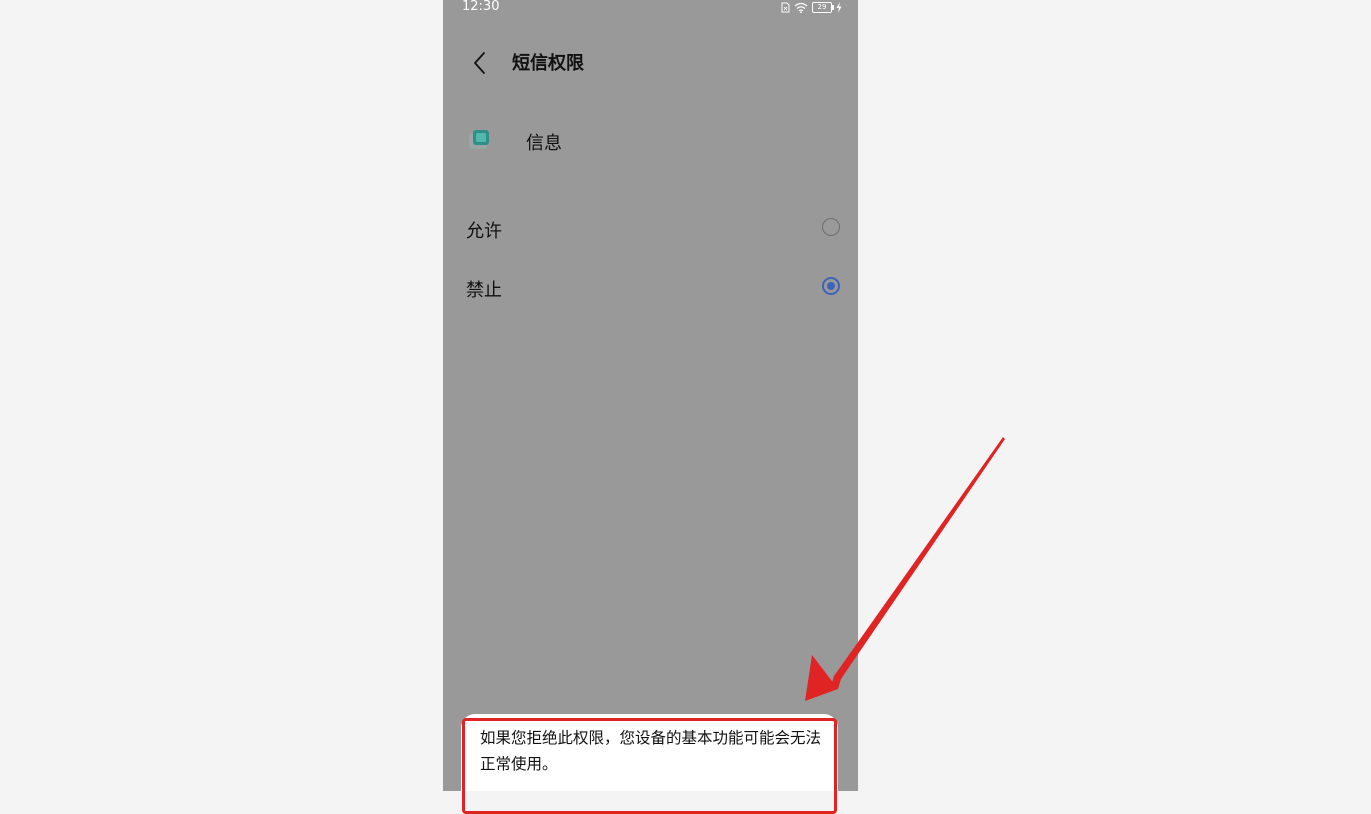 This screenshot has height=814, width=1371. Describe the element at coordinates (484, 231) in the screenshot. I see `option-allow-label: 允许` at that location.